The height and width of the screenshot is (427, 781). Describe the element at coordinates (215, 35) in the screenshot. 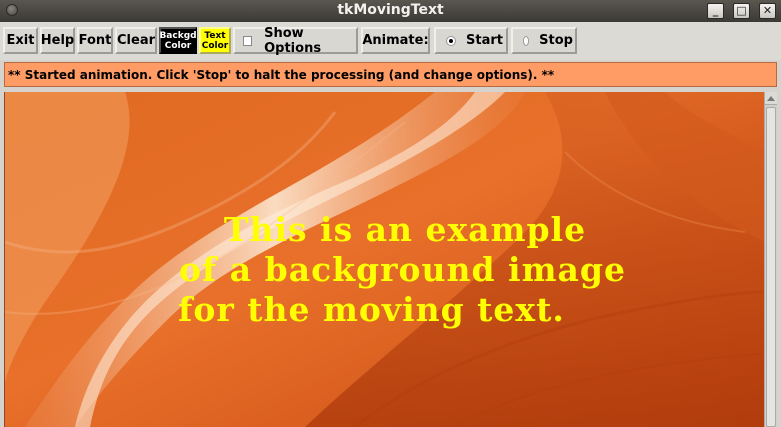

I see `text-color-label-line1: Text` at that location.